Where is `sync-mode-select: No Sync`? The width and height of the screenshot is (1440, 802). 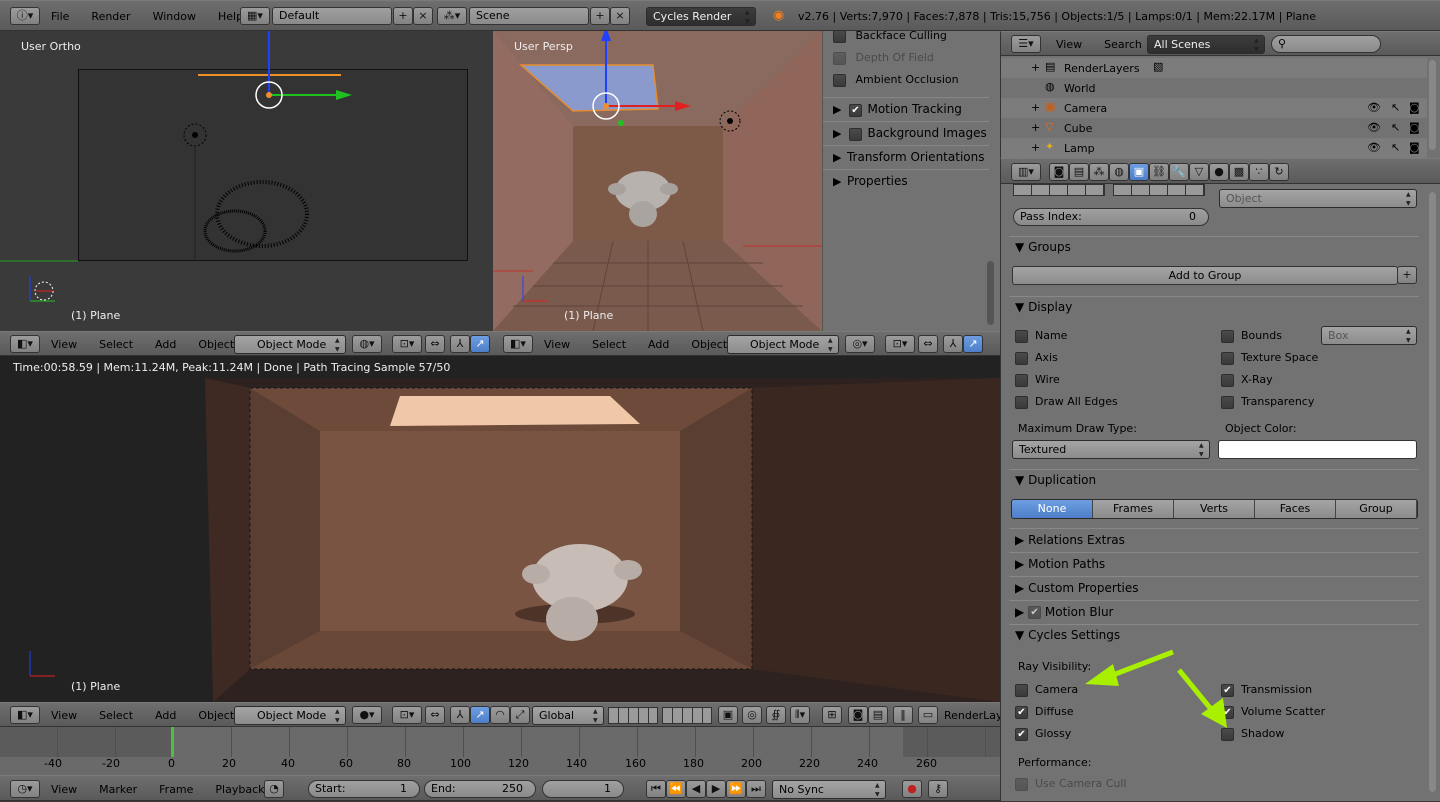 sync-mode-select: No Sync is located at coordinates (829, 789).